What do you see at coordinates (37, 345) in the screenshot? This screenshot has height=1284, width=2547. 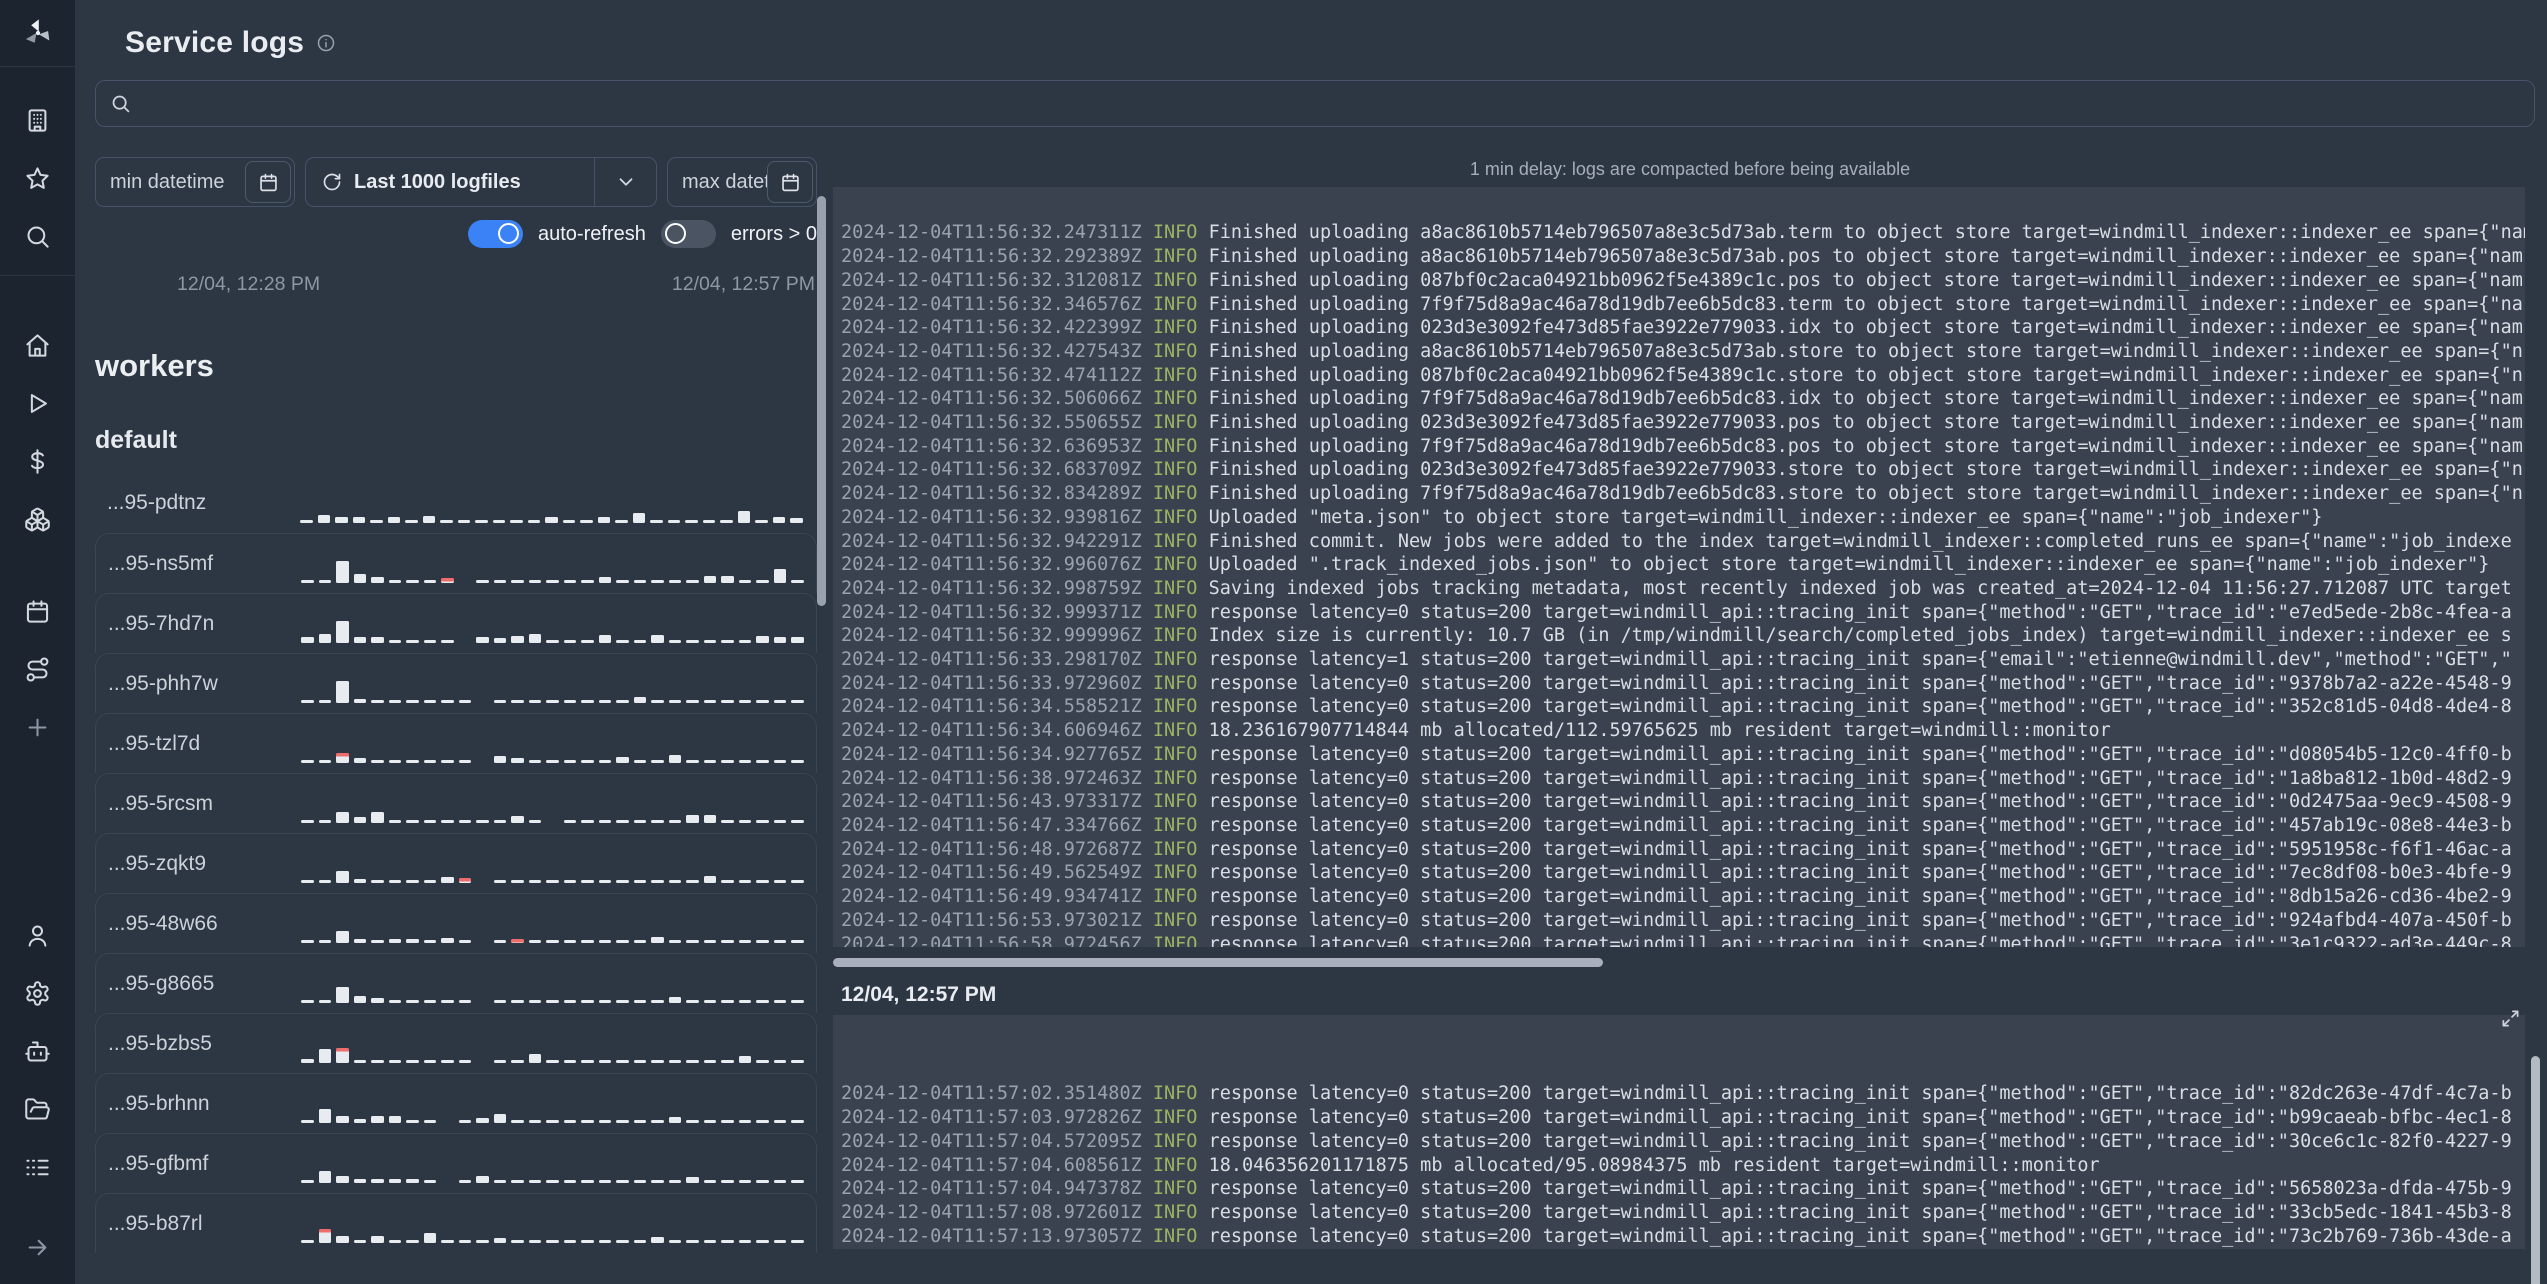 I see `sidebar-item-home` at bounding box center [37, 345].